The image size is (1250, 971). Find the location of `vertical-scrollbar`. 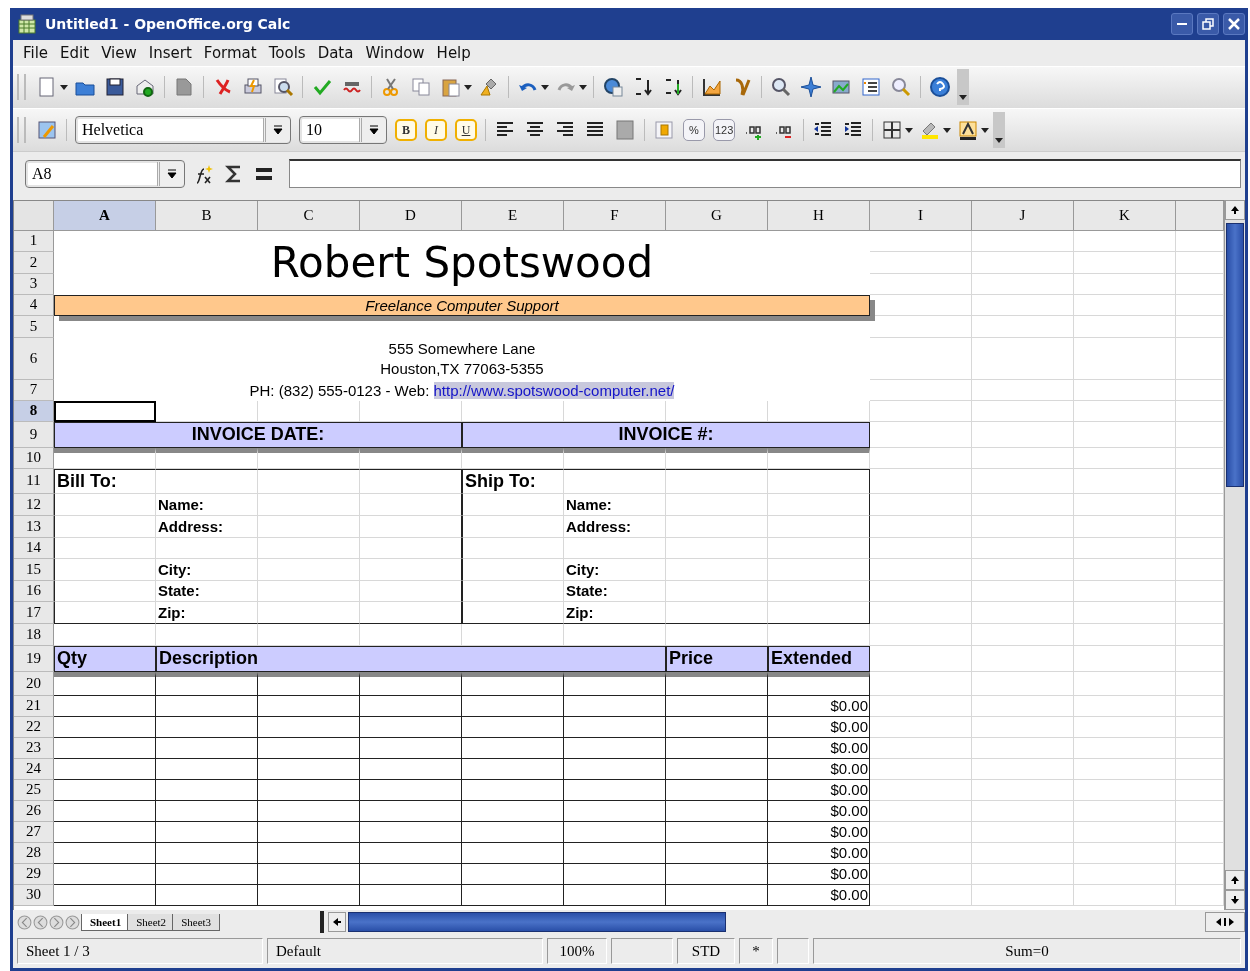

vertical-scrollbar is located at coordinates (1234, 555).